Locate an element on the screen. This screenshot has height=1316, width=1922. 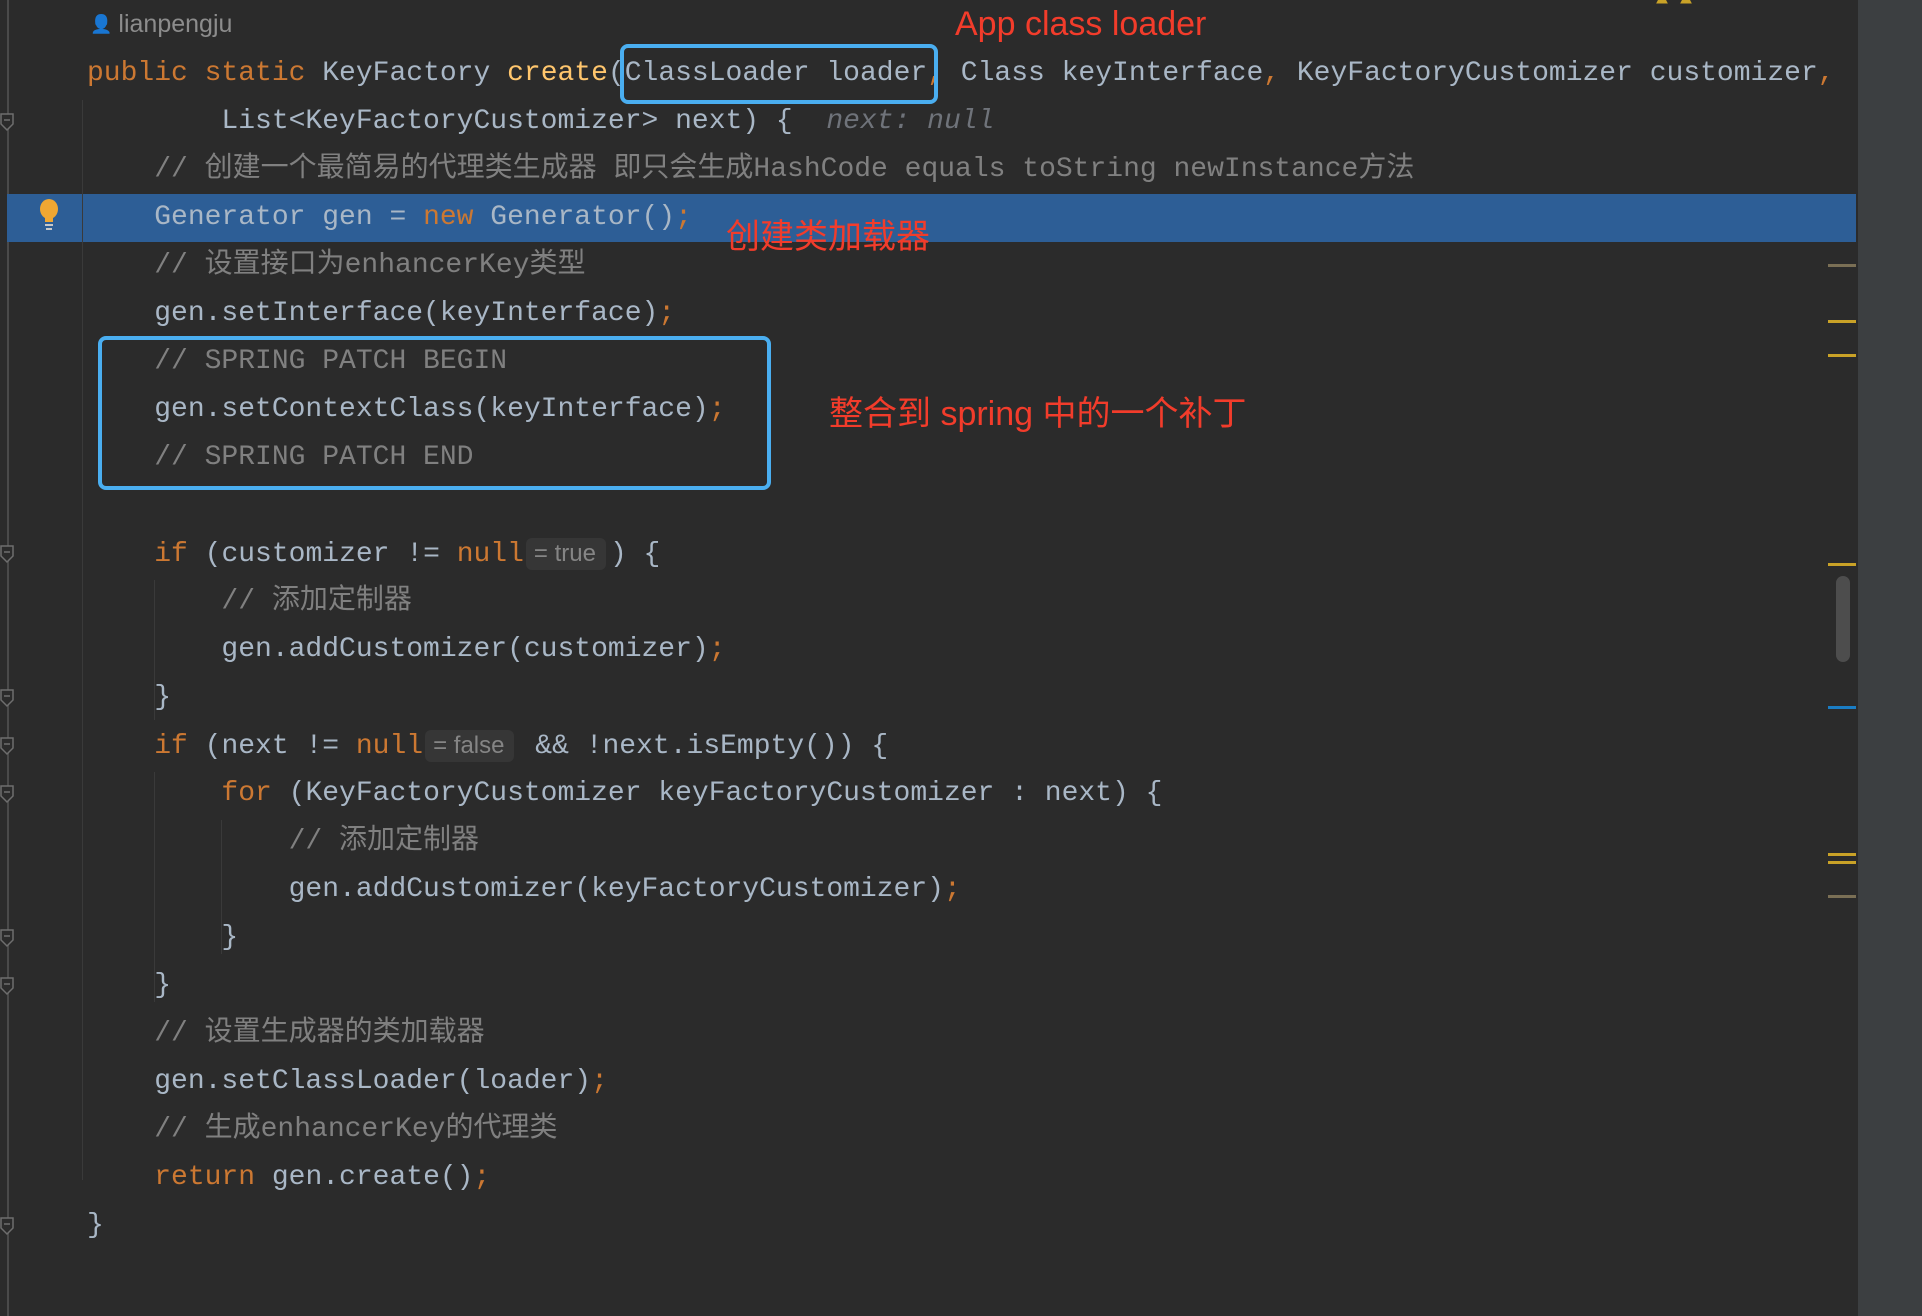
code-line: gen.setClassLoader(loader); is located at coordinates (961, 1082).